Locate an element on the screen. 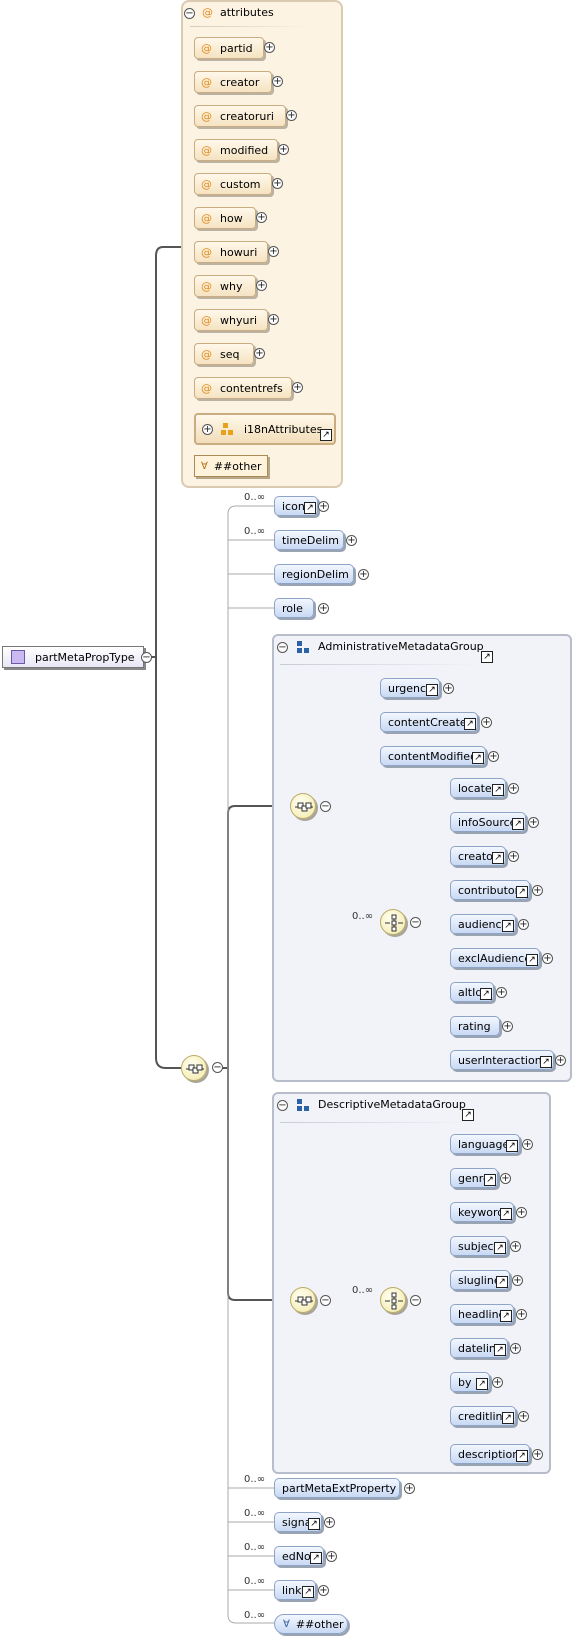 The image size is (573, 1645). element-box: creator ↗ is located at coordinates (478, 856).